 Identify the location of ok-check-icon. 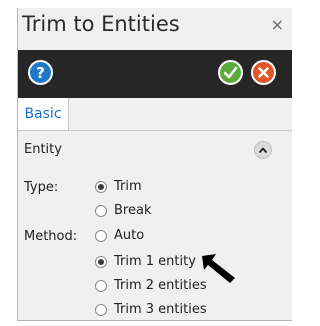
(230, 72).